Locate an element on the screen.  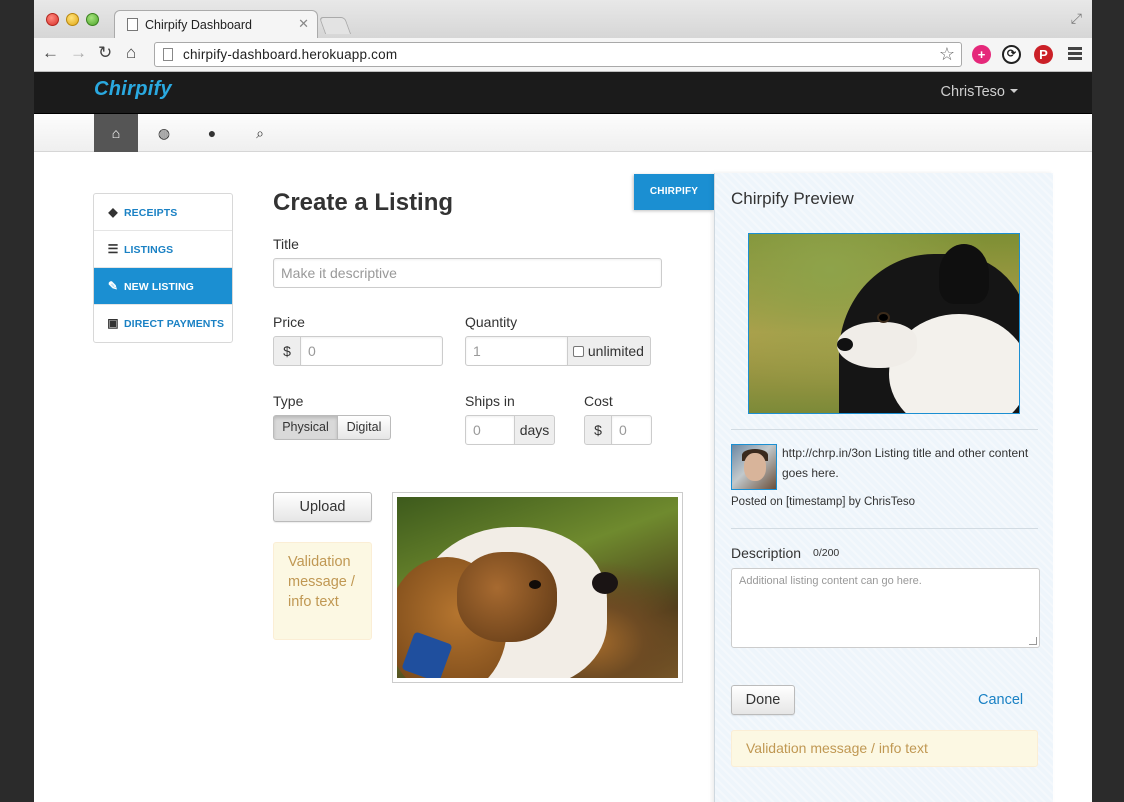
nav-home: ⌂ is located at coordinates (116, 133).